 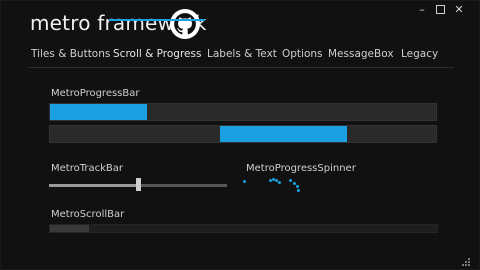 I want to click on progress-bar-marquee, so click(x=243, y=134).